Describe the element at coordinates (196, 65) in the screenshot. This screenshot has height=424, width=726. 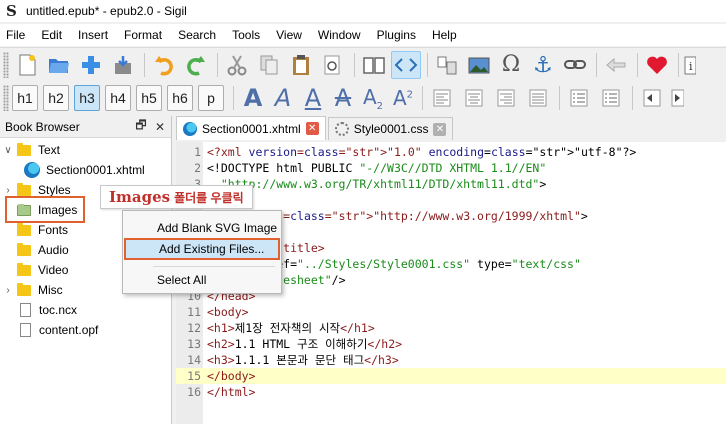
I see `redo-button` at that location.